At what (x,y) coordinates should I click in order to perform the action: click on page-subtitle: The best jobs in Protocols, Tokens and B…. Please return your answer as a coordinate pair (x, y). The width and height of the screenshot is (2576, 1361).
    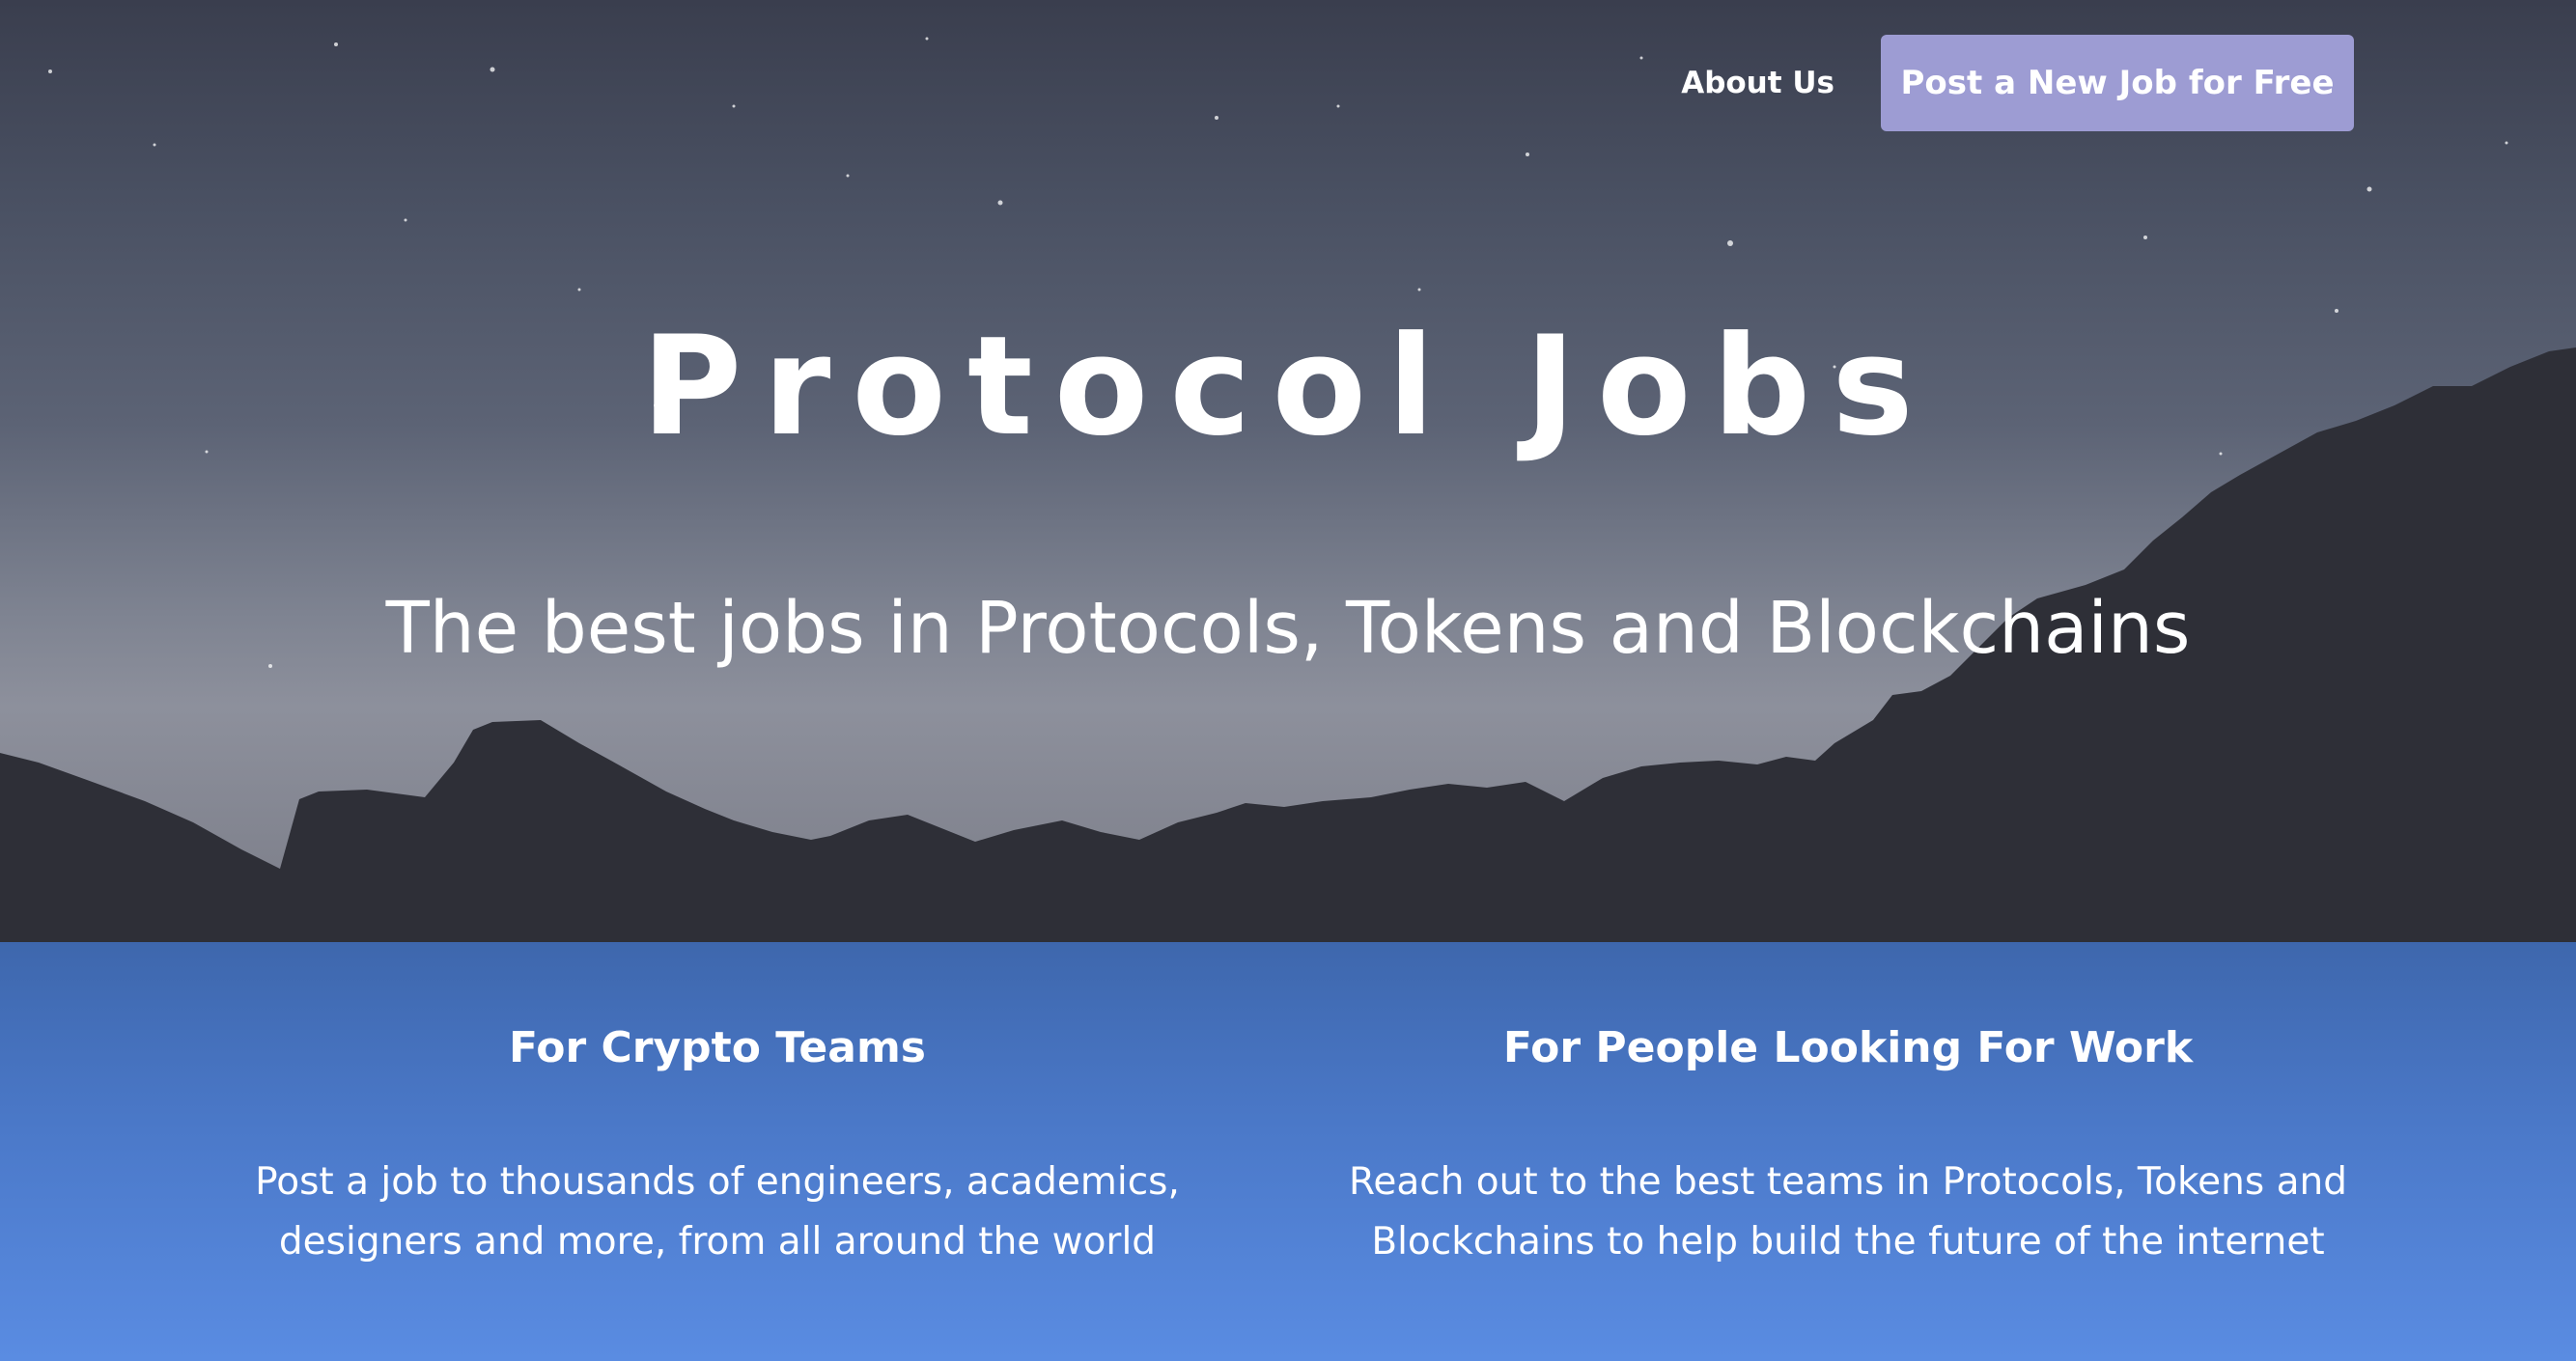
    Looking at the image, I should click on (1288, 628).